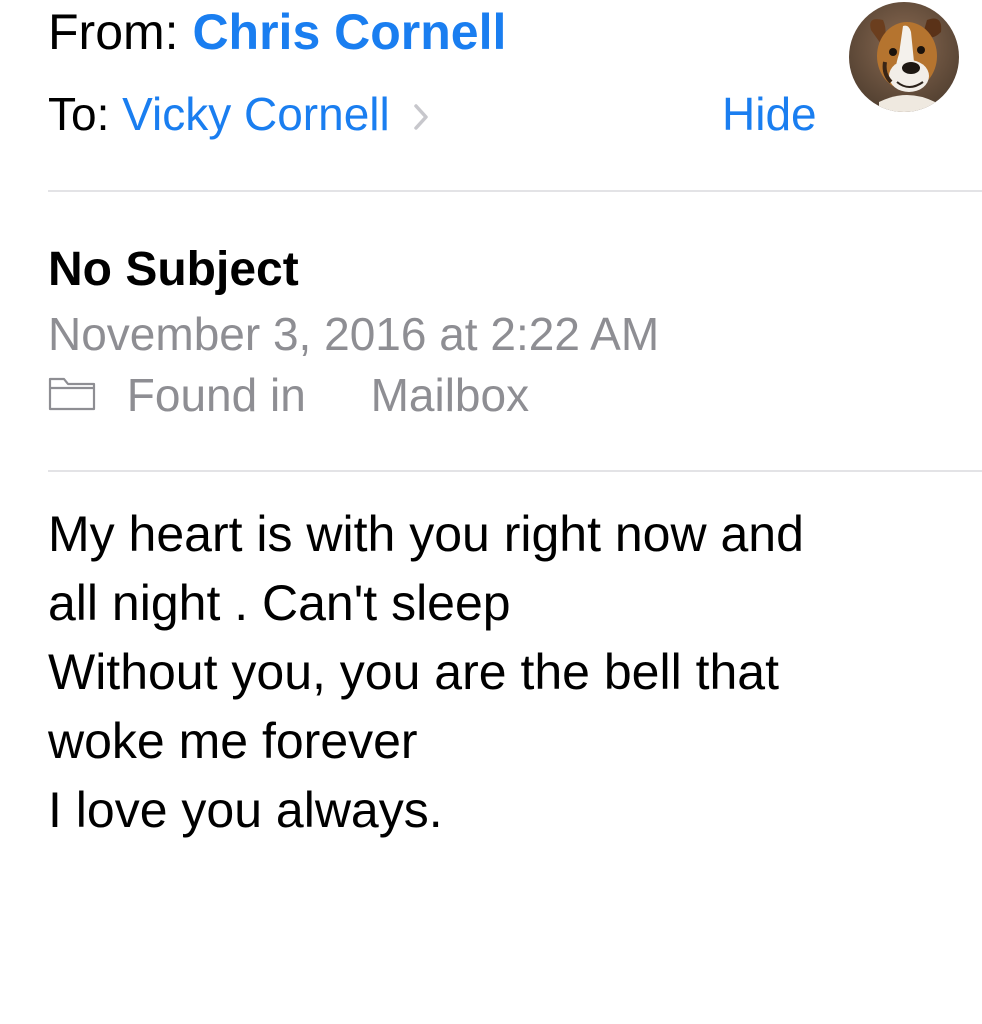 The width and height of the screenshot is (982, 1024). I want to click on body-line: woke me forever, so click(233, 741).